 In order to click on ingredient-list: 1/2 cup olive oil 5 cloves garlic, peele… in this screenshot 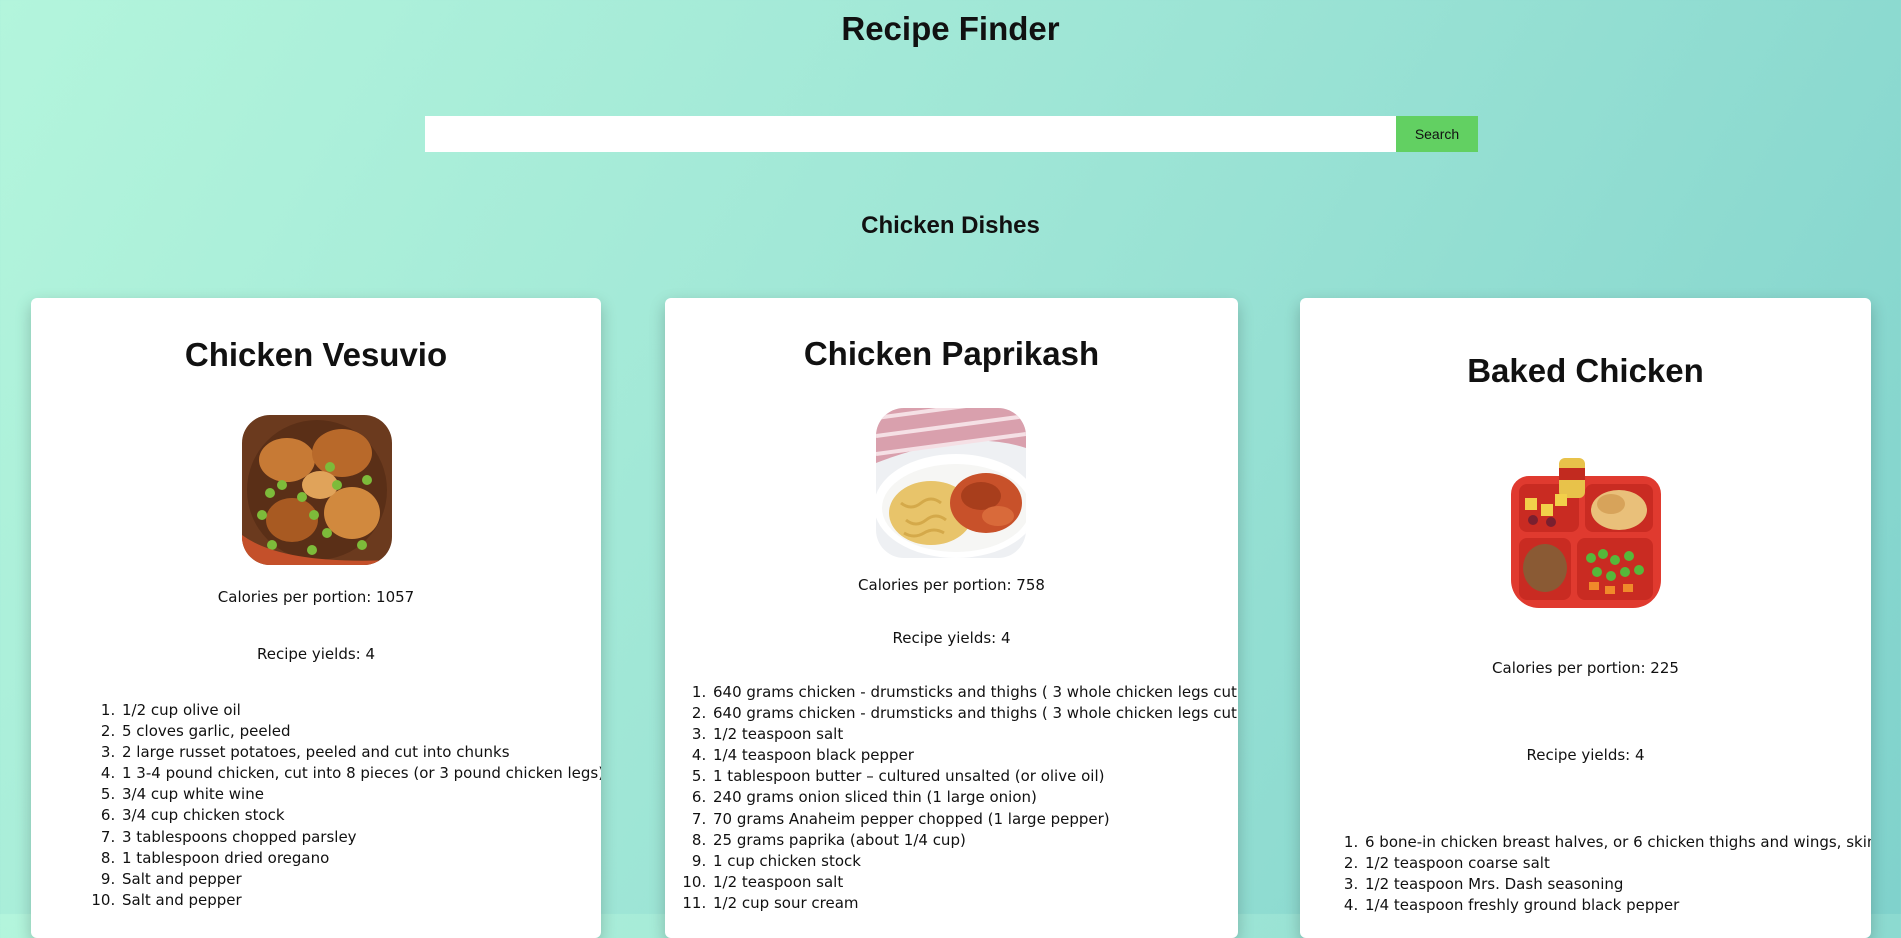, I will do `click(347, 805)`.